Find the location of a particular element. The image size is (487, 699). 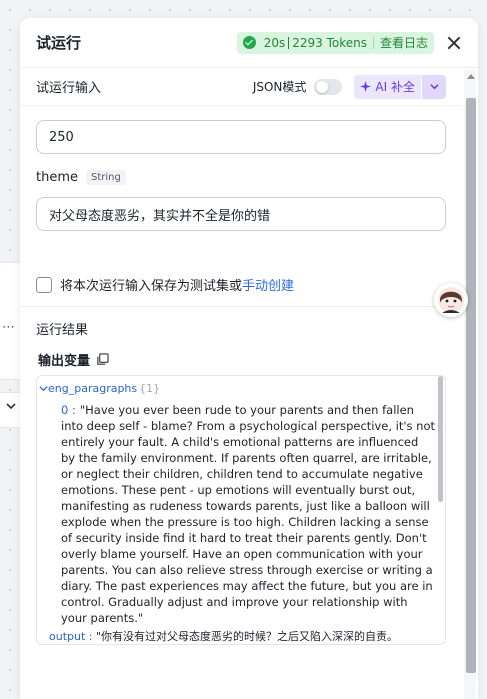

item-key: 0 : is located at coordinates (68, 410).